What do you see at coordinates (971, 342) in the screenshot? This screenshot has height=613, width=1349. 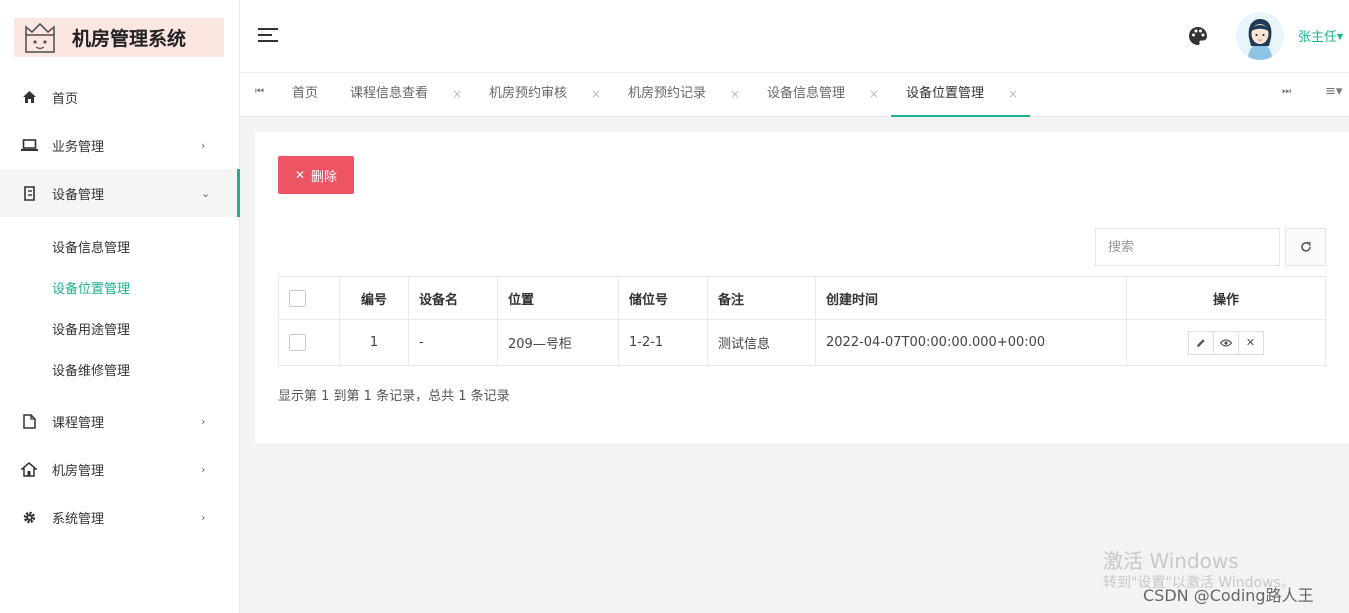 I see `cell-created: 2022-04-07T00:00:00.000+00:00` at bounding box center [971, 342].